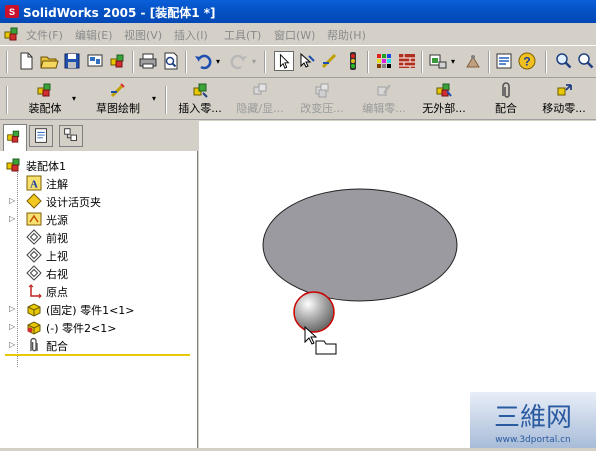  What do you see at coordinates (95, 183) in the screenshot?
I see `tree-item-annotations: A 注解` at bounding box center [95, 183].